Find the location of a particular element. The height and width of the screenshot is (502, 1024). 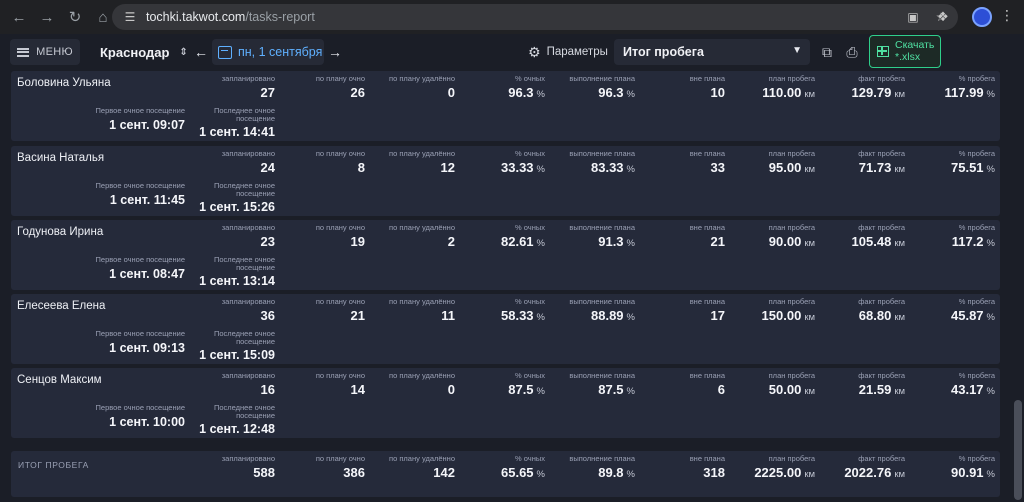

value-pct-mileage: 45.87% is located at coordinates (973, 315).